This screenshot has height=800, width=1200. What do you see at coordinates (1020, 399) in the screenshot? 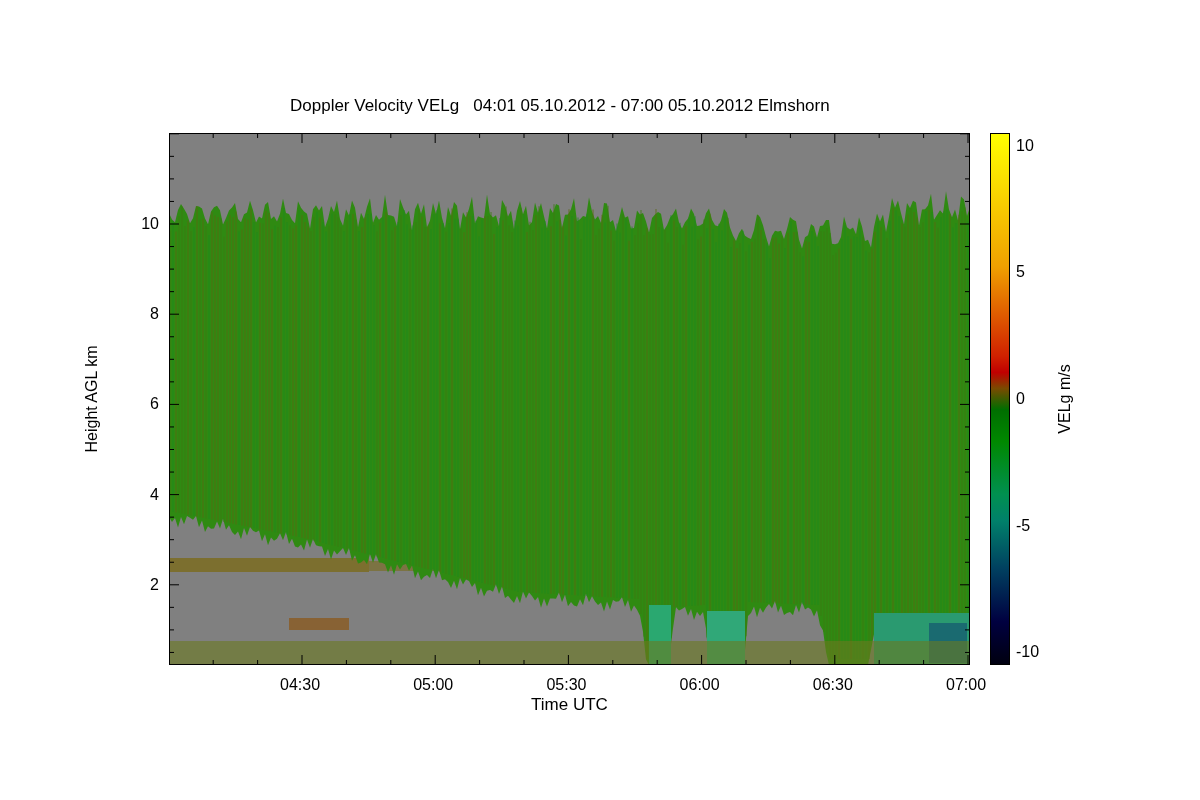
I see `colorbar-tick-label: 0` at bounding box center [1020, 399].